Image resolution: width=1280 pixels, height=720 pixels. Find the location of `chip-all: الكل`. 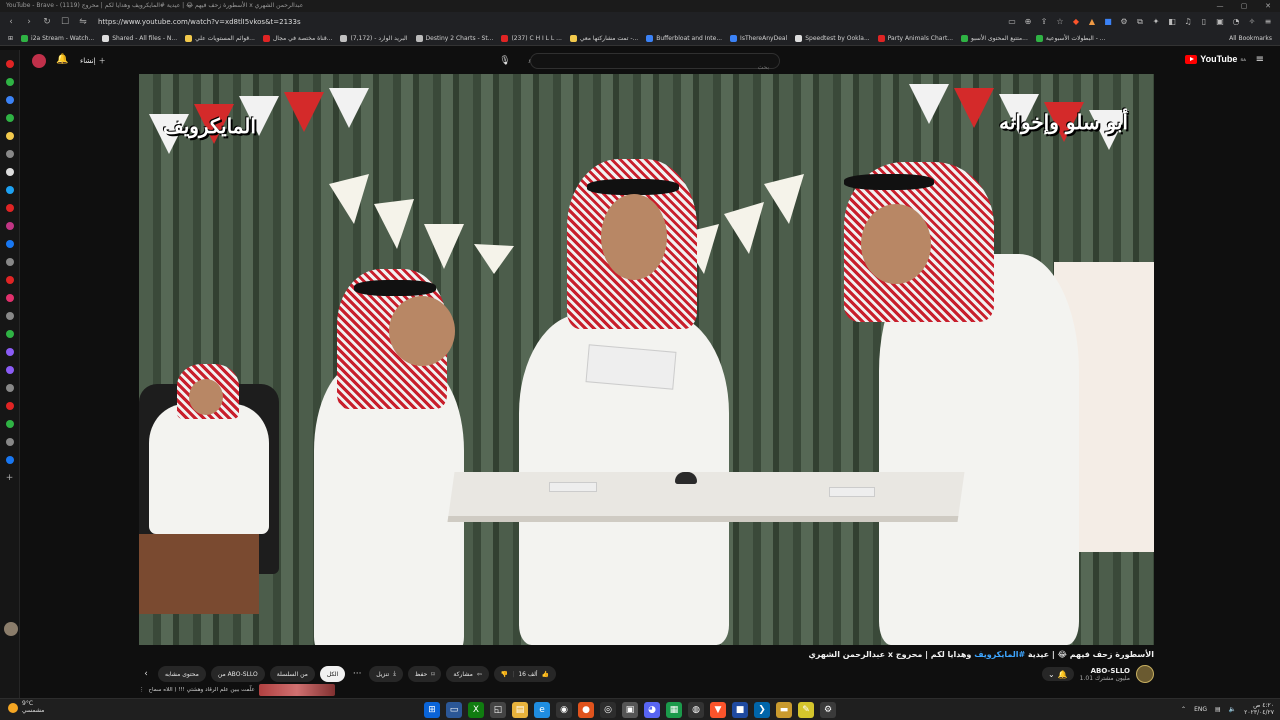

chip-all: الكل is located at coordinates (332, 674).